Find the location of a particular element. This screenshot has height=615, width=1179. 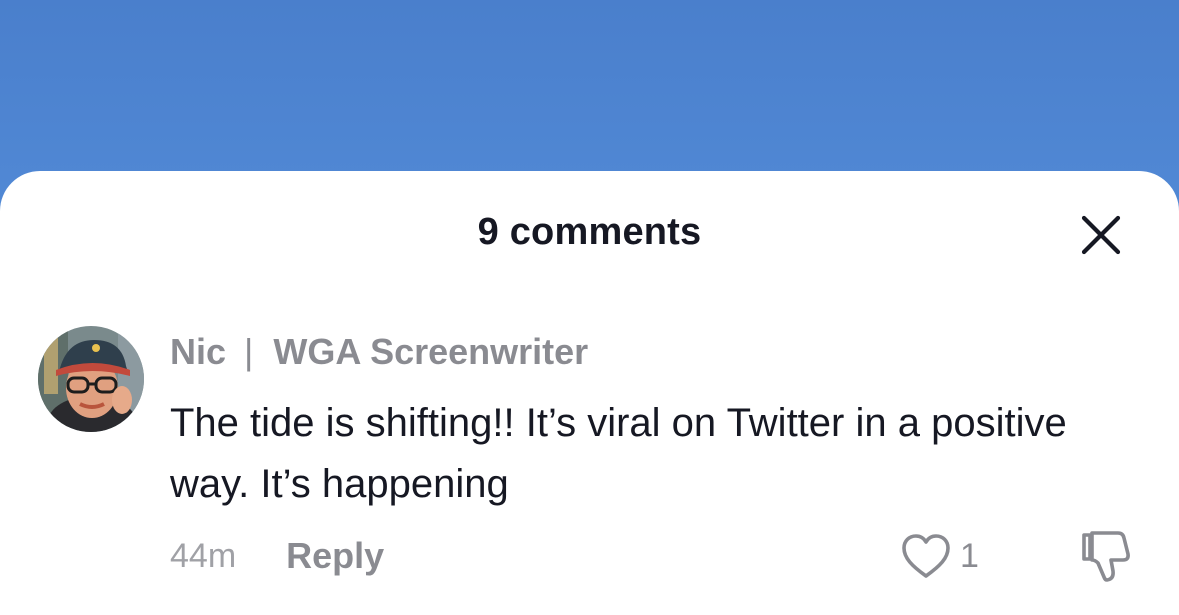

author-tagline: WGA Screenwriter is located at coordinates (431, 351).